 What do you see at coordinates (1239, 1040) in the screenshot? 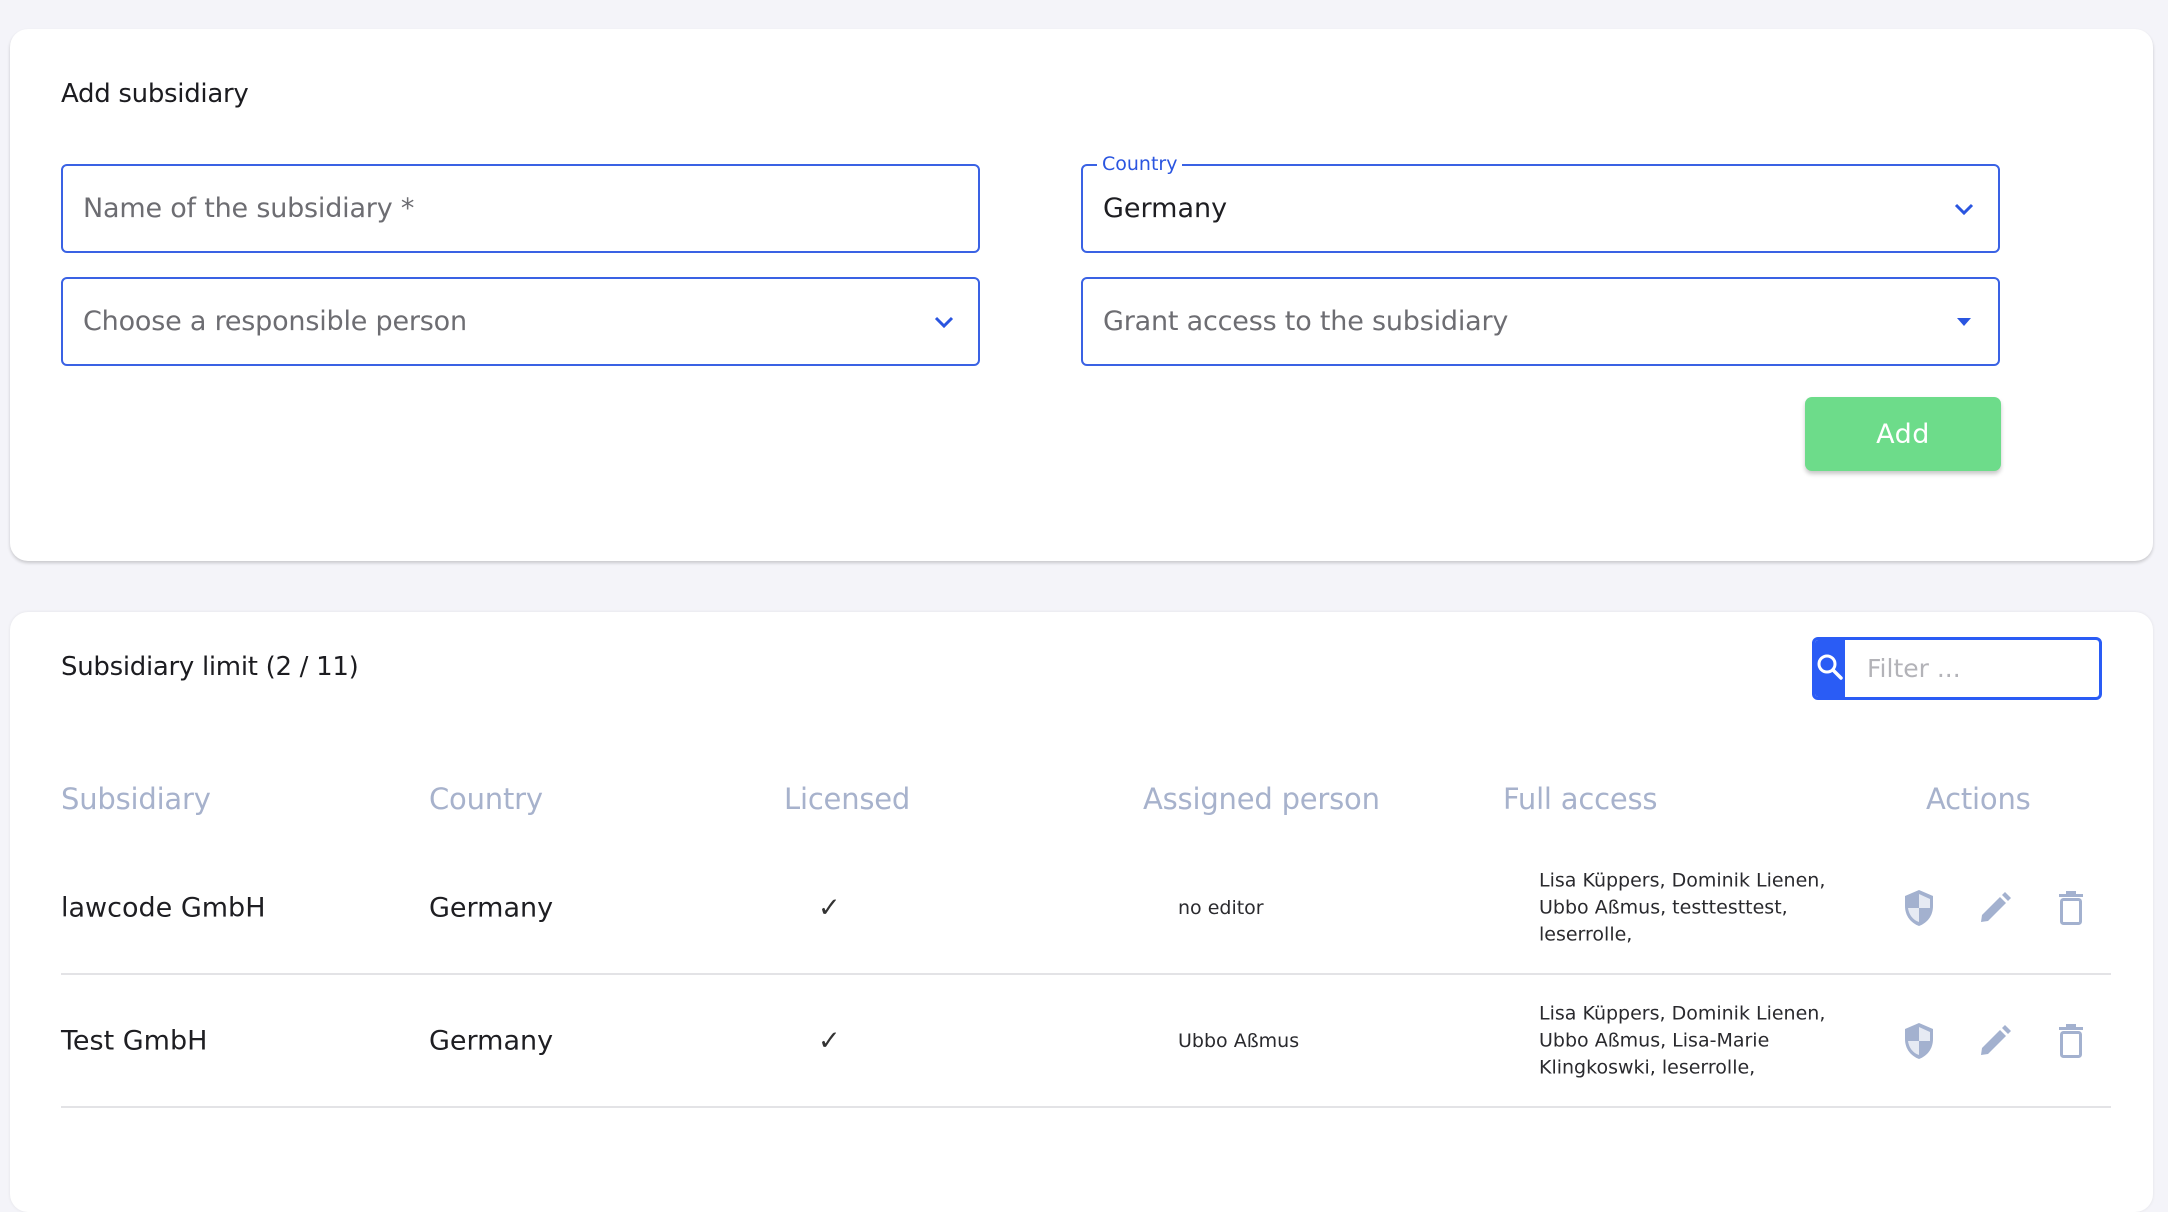
I see `assigned-person: Ubbo Aßmus` at bounding box center [1239, 1040].